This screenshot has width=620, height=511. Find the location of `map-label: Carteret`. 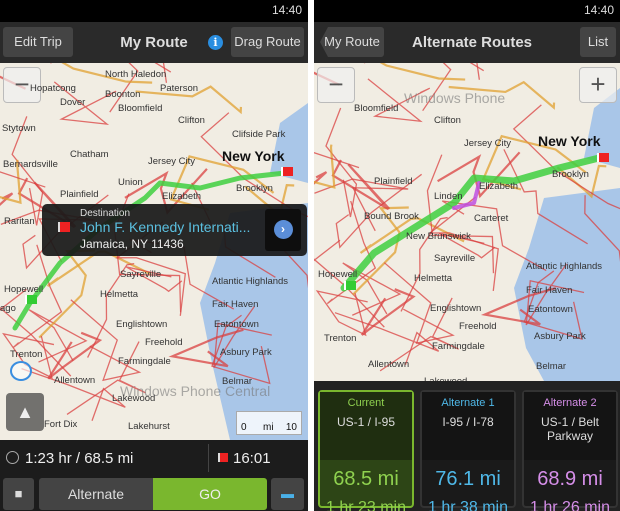

map-label: Carteret is located at coordinates (491, 218).